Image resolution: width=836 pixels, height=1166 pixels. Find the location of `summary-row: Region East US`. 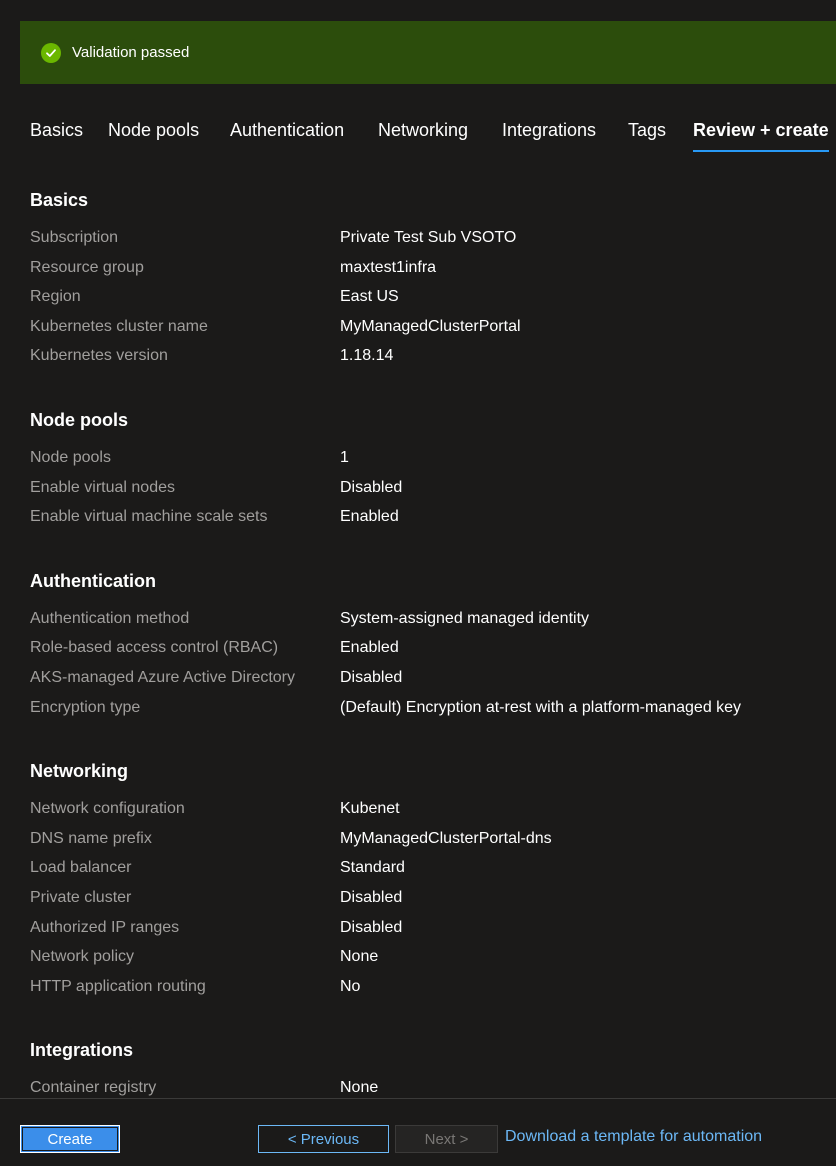

summary-row: Region East US is located at coordinates (430, 297).